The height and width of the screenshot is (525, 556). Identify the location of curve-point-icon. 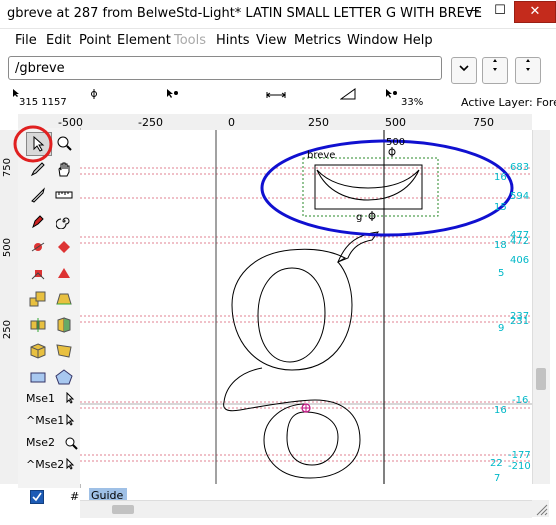
(38, 247).